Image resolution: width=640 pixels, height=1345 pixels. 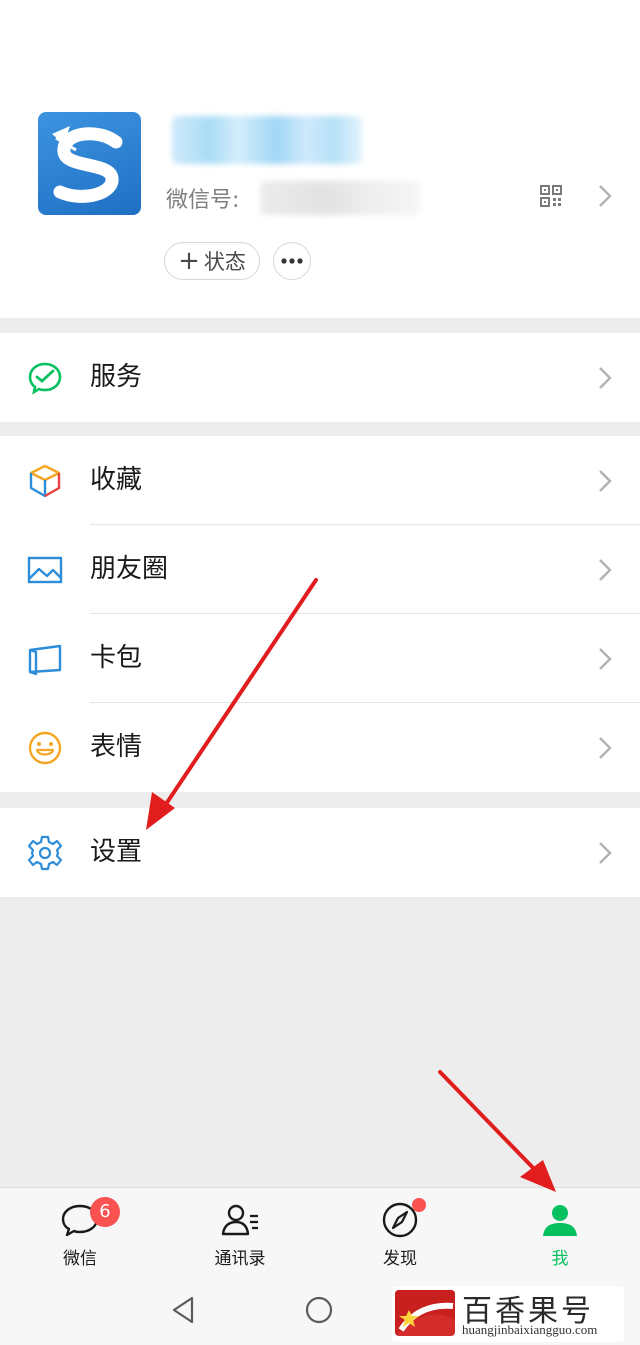 What do you see at coordinates (551, 196) in the screenshot?
I see `qr-code-icon` at bounding box center [551, 196].